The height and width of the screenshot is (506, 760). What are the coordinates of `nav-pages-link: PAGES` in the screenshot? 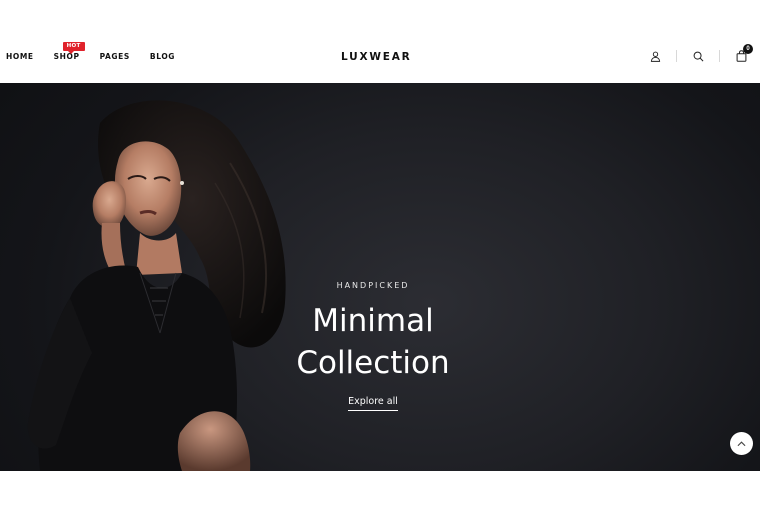 It's located at (115, 56).